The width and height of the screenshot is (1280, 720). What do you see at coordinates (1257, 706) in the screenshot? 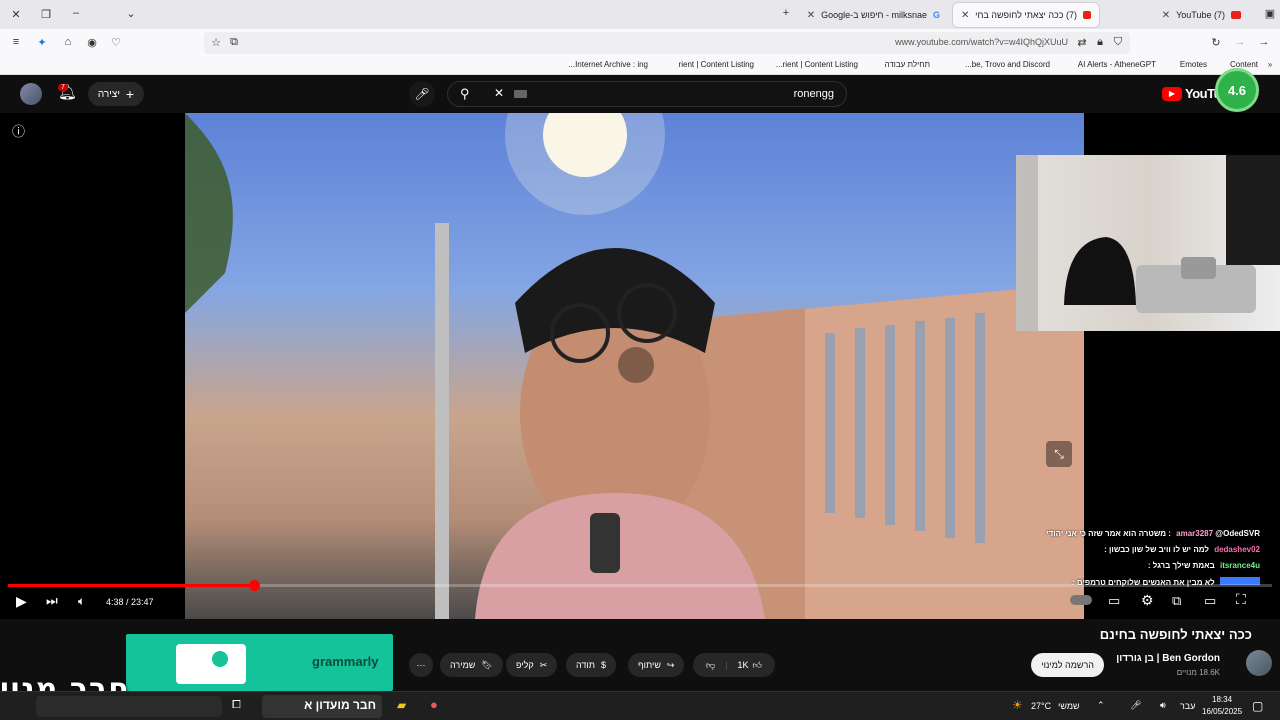
I see `notifications-icon: ▢` at bounding box center [1257, 706].